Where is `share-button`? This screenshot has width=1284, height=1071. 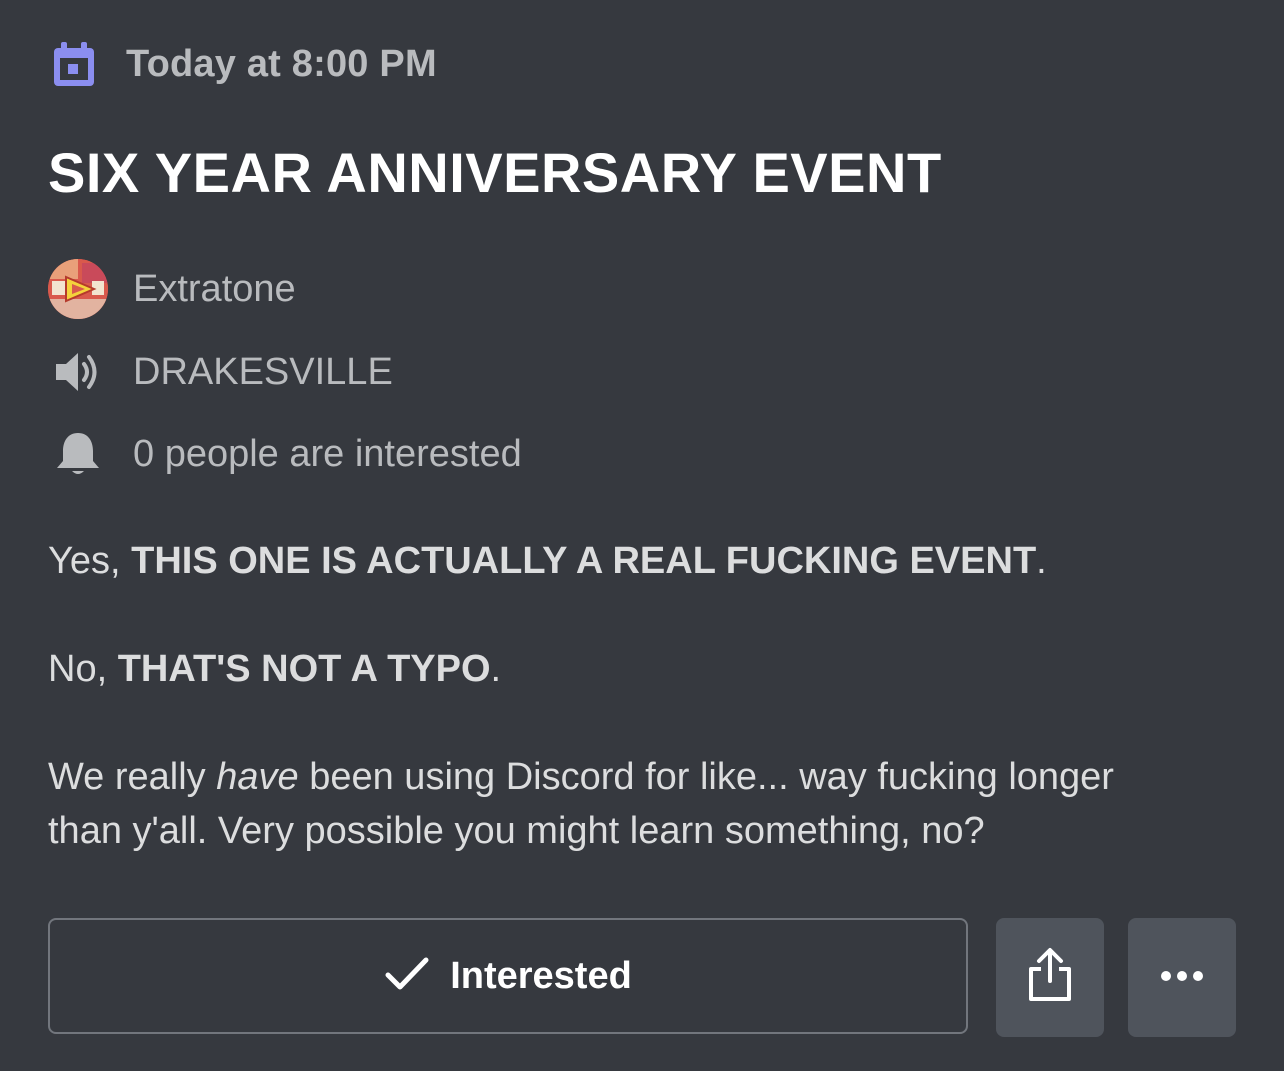
share-button is located at coordinates (1050, 977).